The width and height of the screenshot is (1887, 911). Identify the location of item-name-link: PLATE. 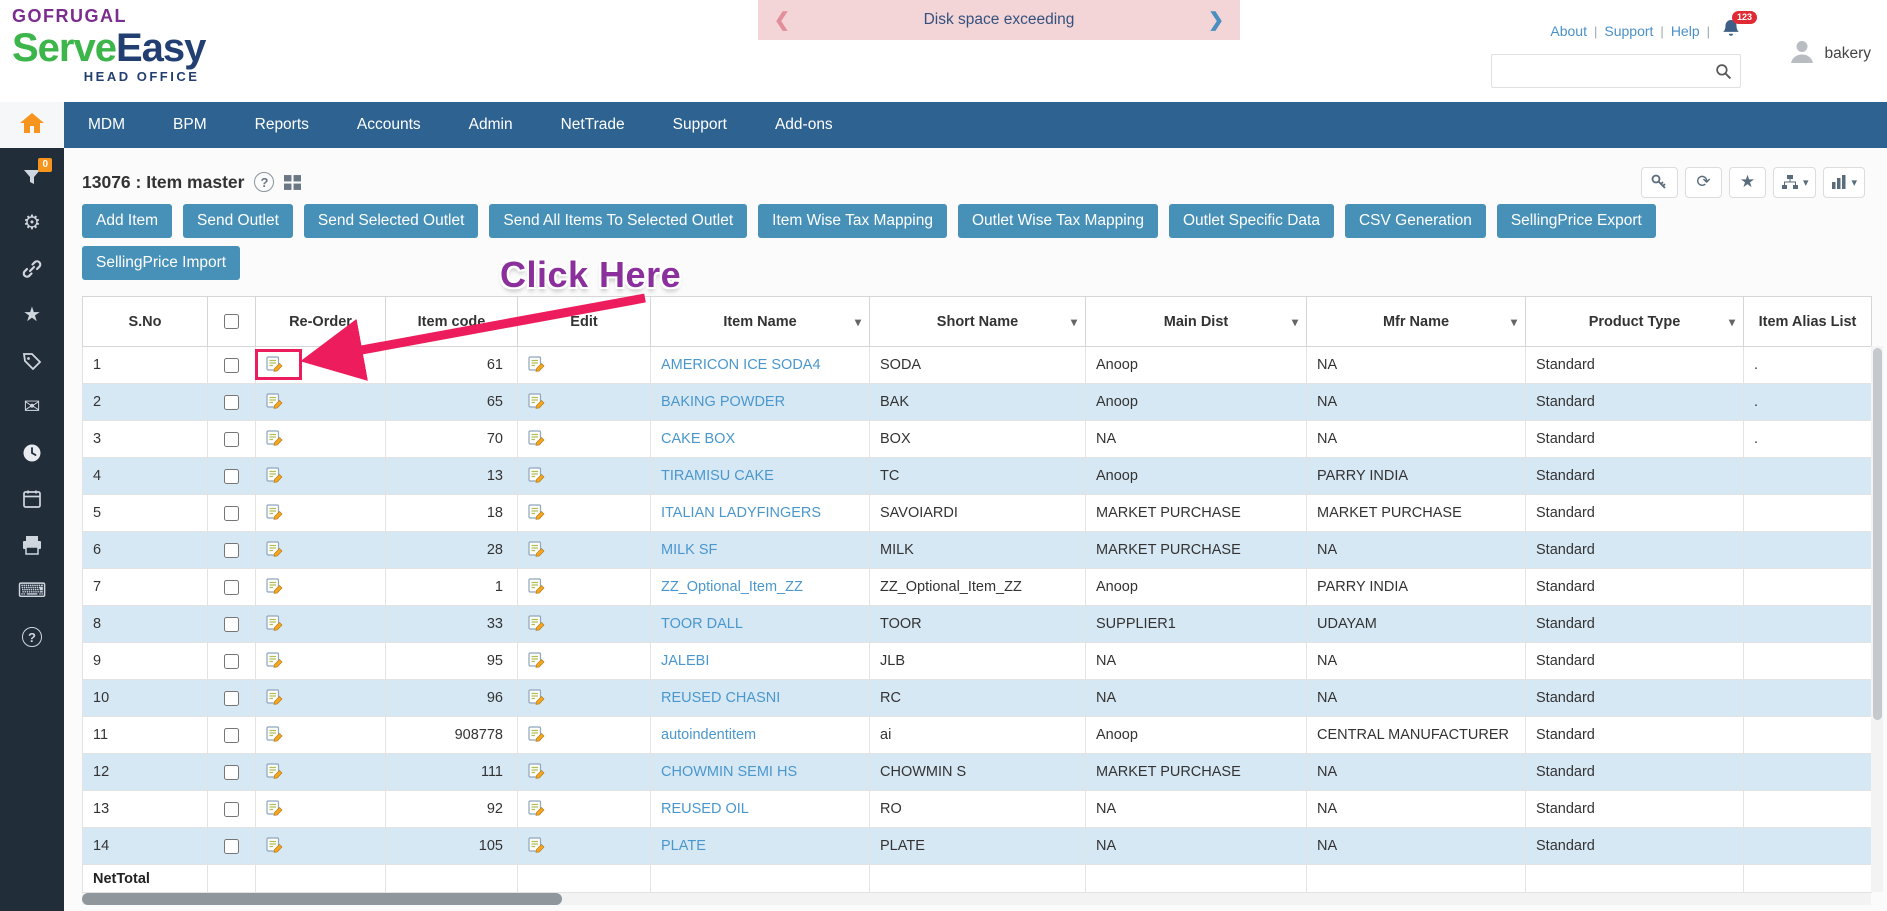
(683, 846).